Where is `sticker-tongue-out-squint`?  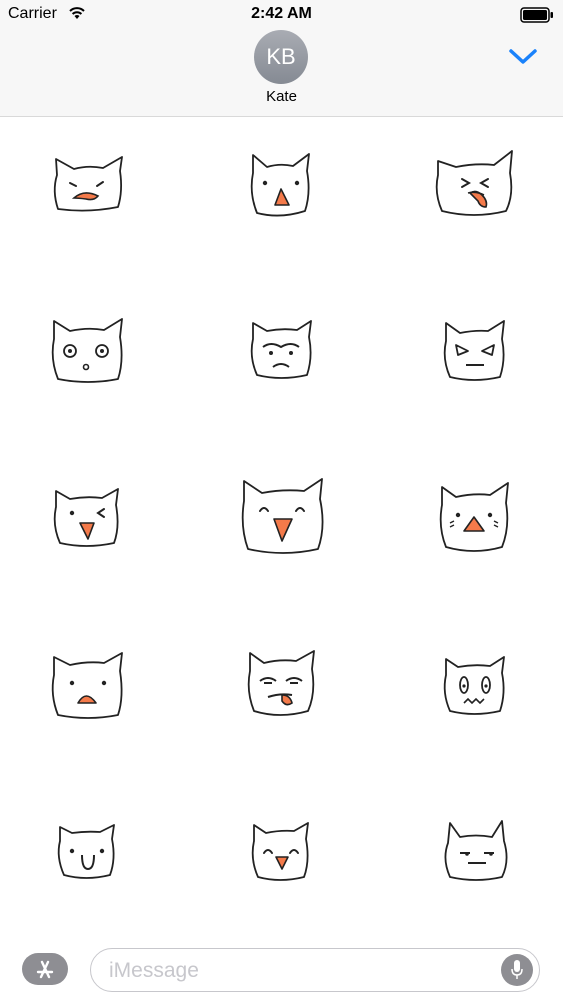
sticker-tongue-out-squint is located at coordinates (475, 185).